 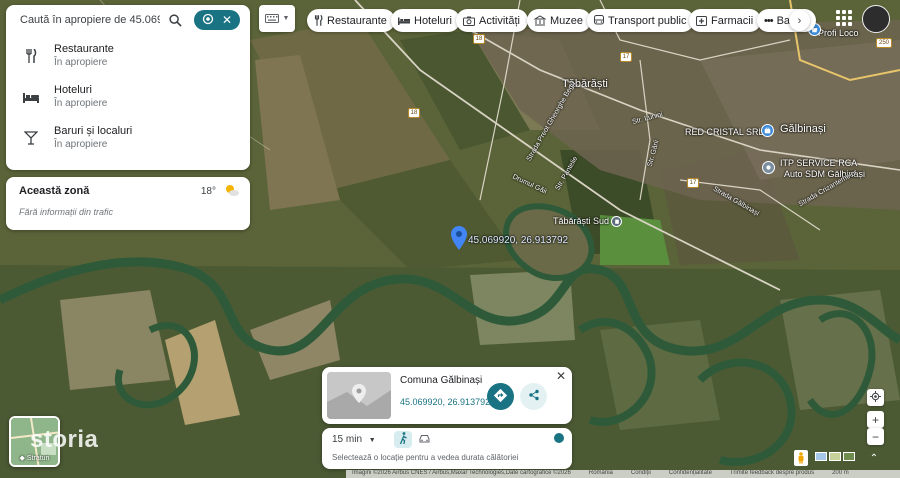 I want to click on share-icon, so click(x=534, y=396).